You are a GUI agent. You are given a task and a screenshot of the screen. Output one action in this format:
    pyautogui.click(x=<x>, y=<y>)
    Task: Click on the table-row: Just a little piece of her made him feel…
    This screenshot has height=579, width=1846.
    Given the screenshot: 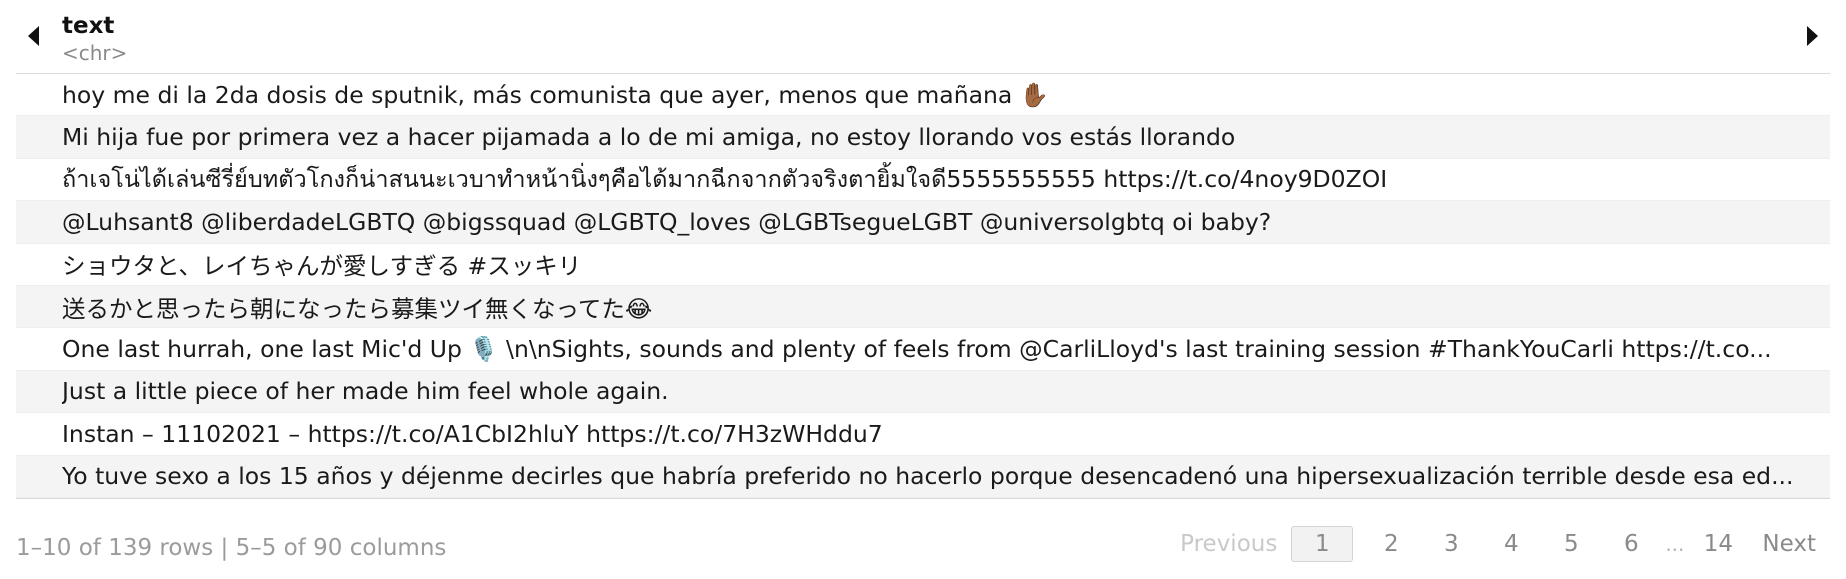 What is the action you would take?
    pyautogui.click(x=923, y=392)
    